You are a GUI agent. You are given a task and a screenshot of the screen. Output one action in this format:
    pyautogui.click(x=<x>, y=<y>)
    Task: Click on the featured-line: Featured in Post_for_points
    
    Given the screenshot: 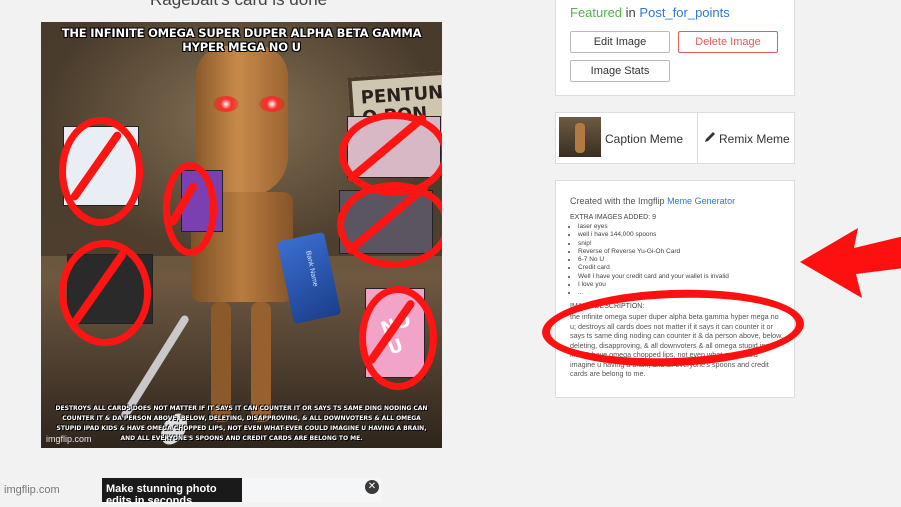 What is the action you would take?
    pyautogui.click(x=650, y=12)
    